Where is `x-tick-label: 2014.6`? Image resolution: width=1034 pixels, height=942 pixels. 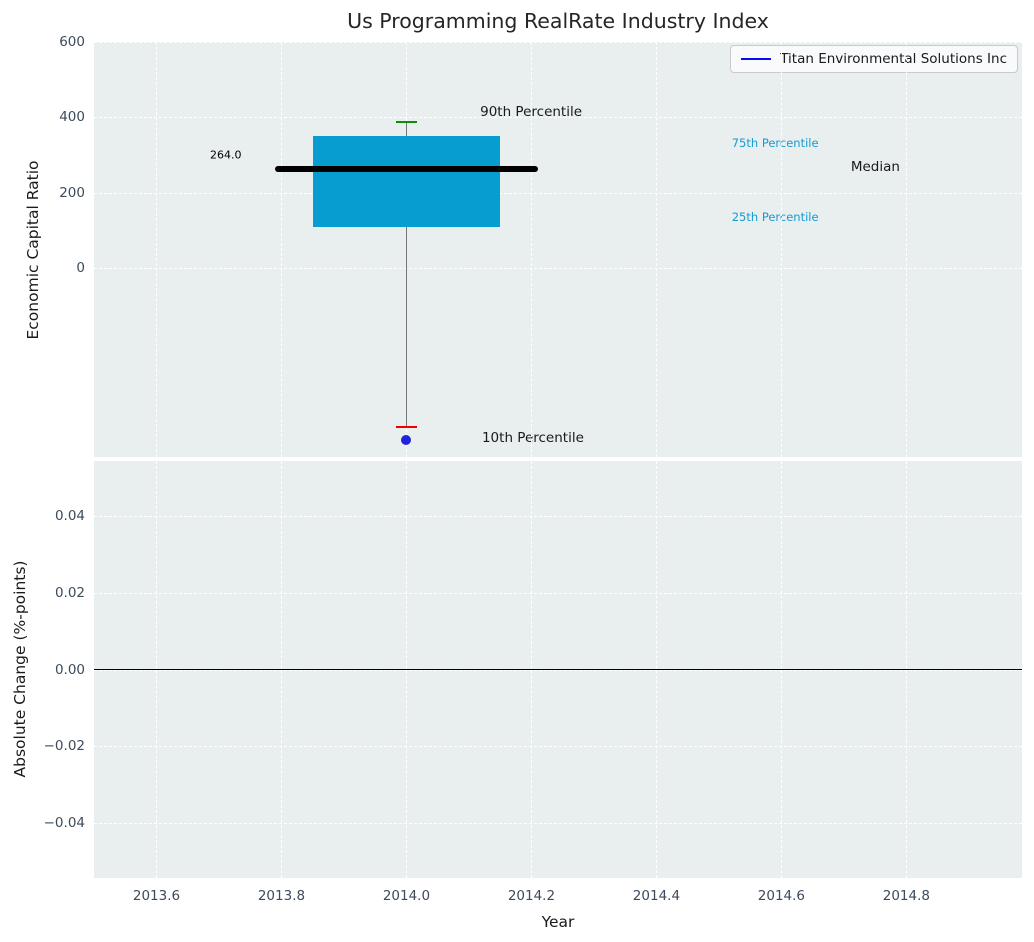
x-tick-label: 2014.6 is located at coordinates (781, 896).